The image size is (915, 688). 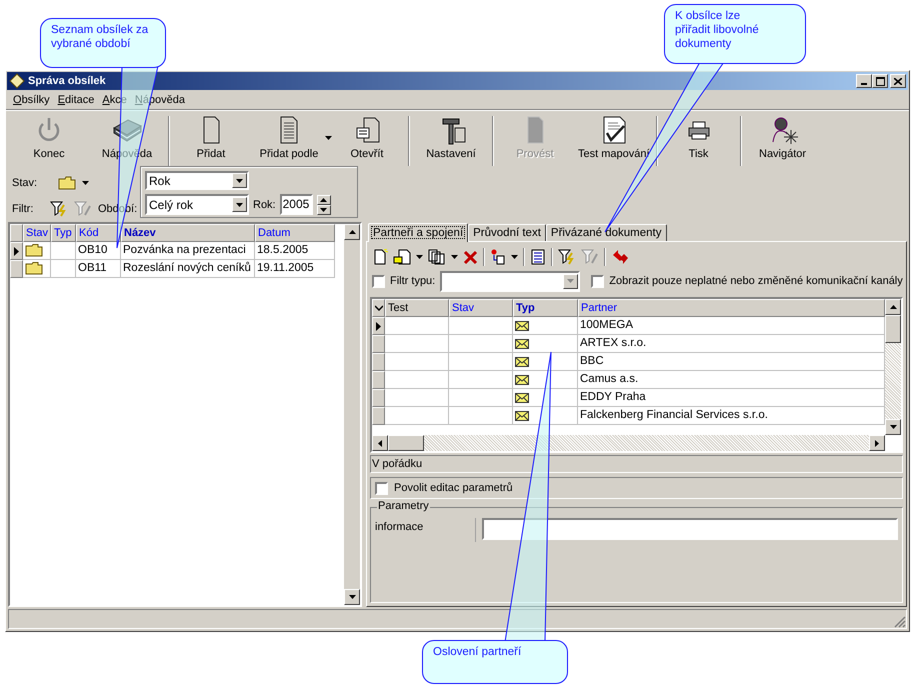 What do you see at coordinates (380, 257) in the screenshot?
I see `document-icon` at bounding box center [380, 257].